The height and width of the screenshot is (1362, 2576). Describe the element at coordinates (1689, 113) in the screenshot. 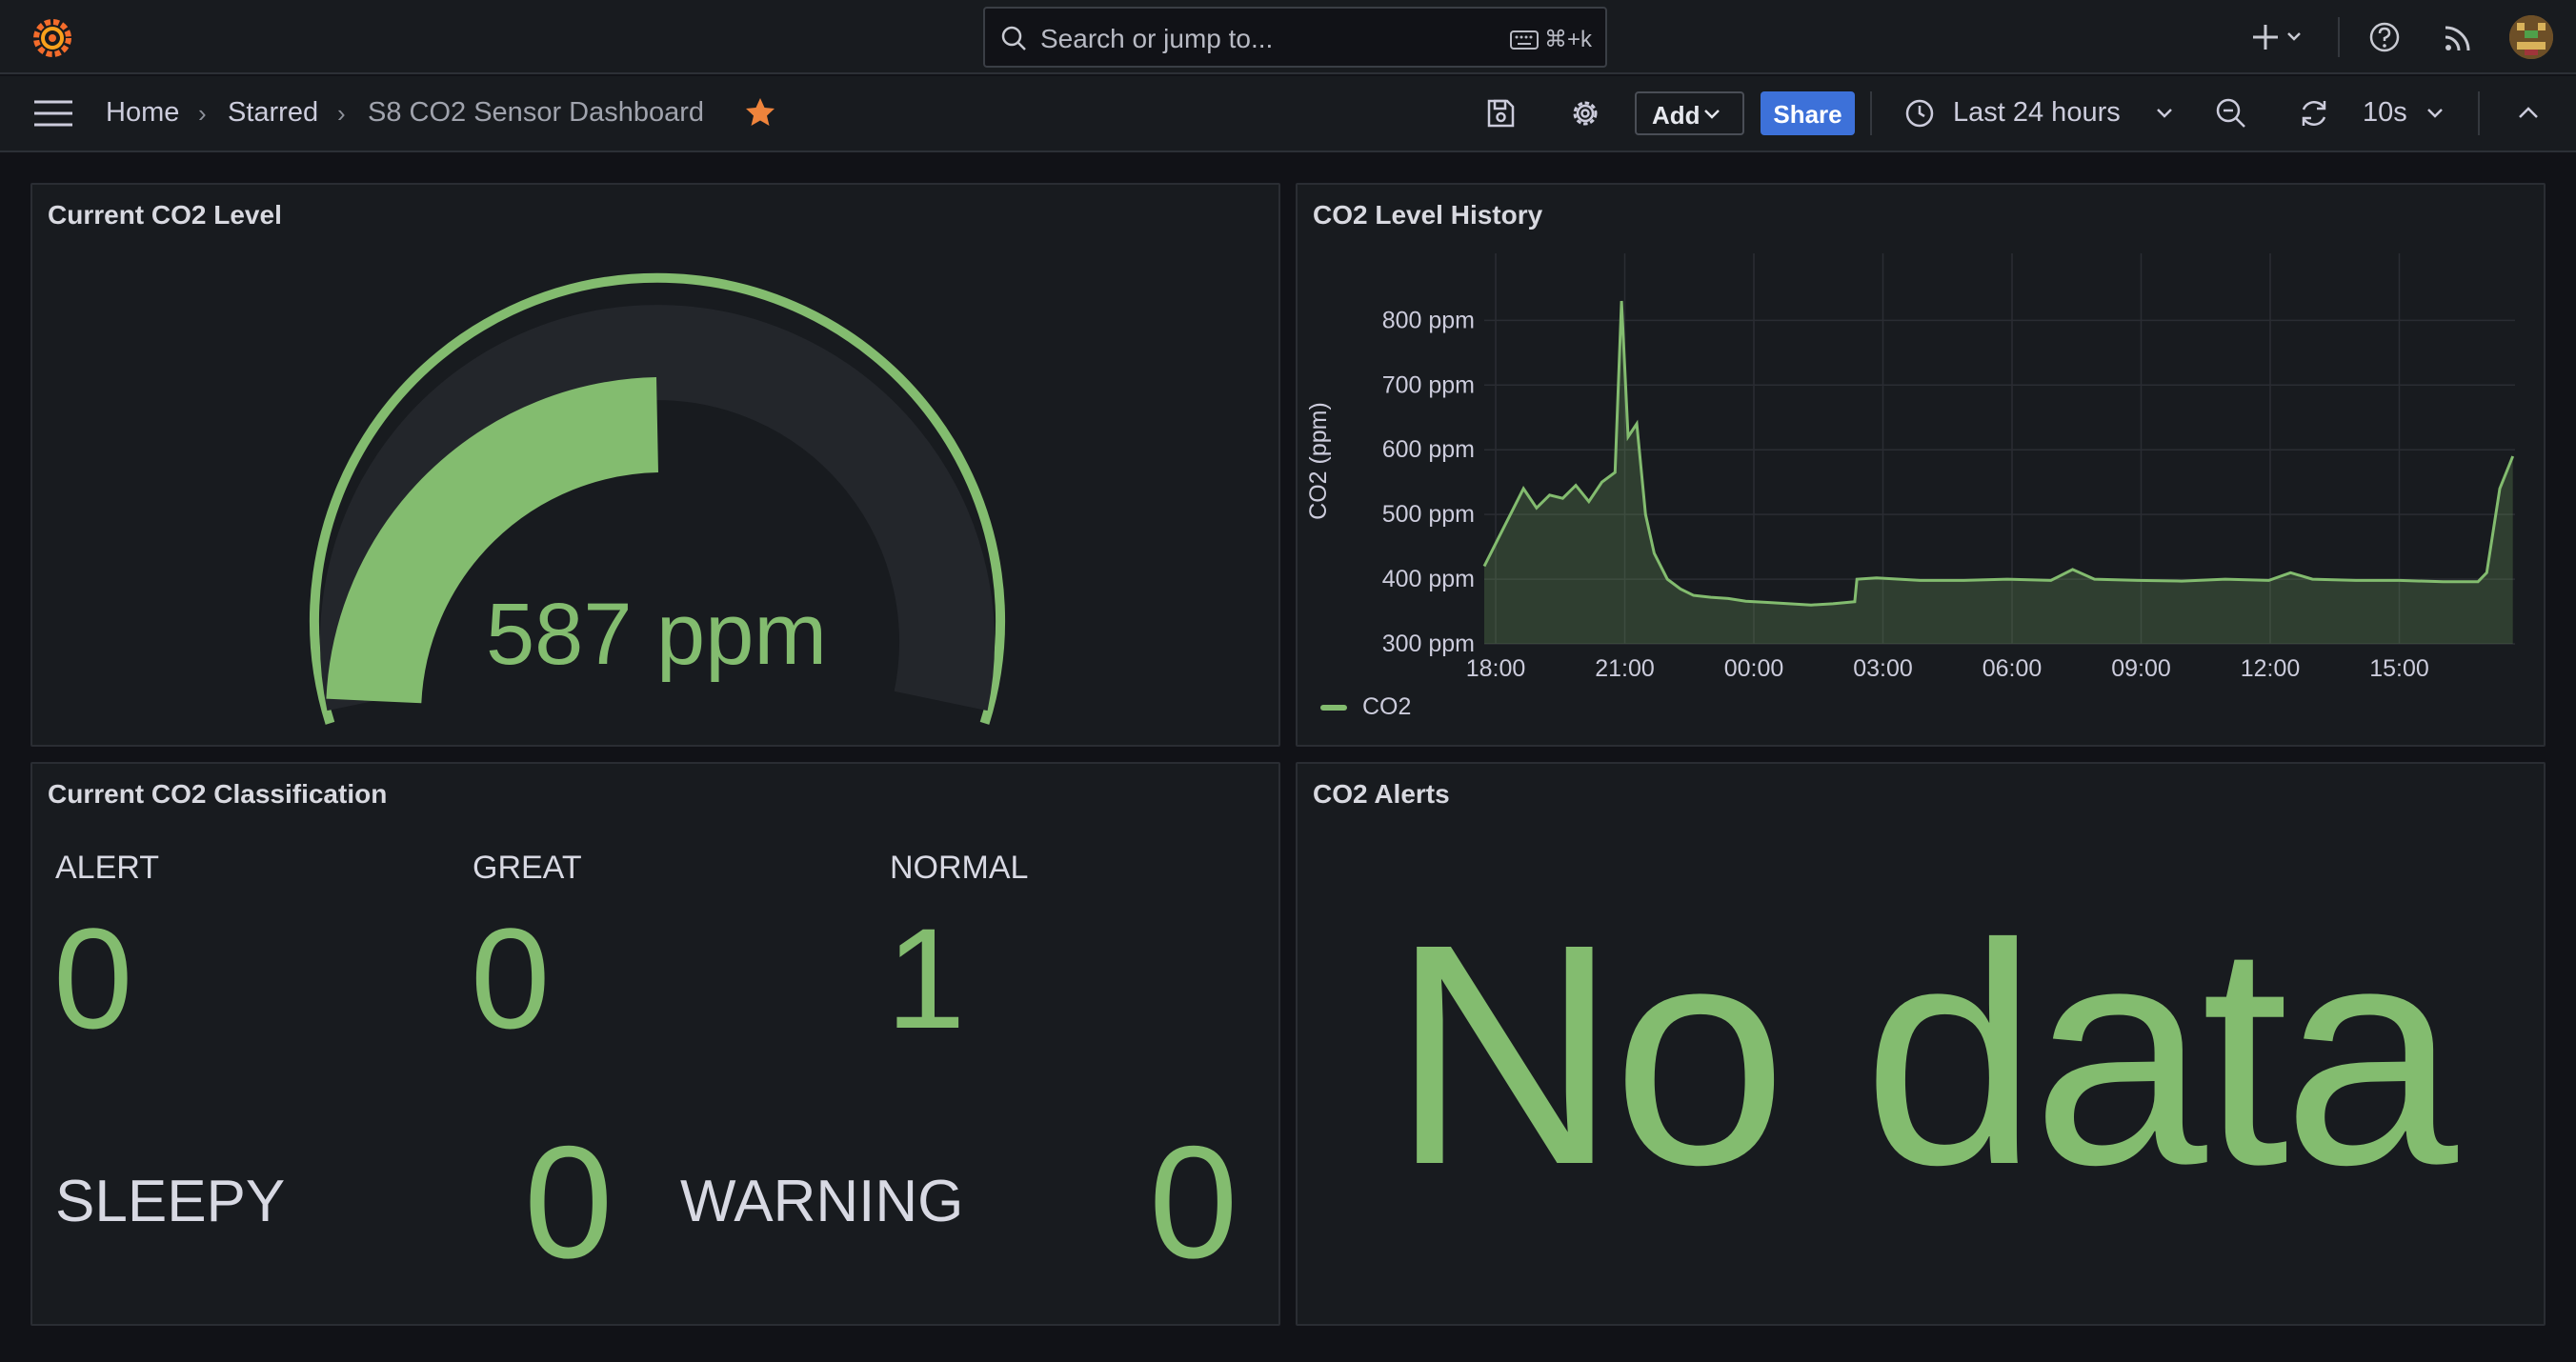

I see `add-button: Add` at that location.